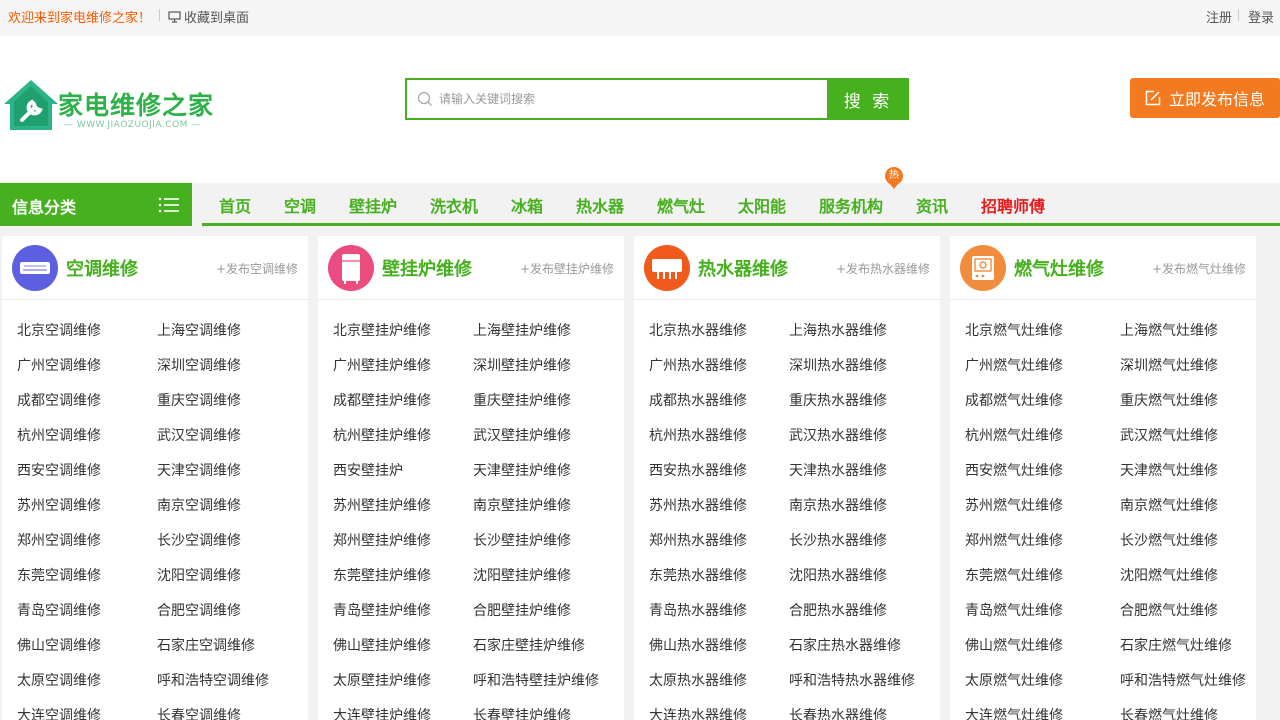 The width and height of the screenshot is (1280, 720). What do you see at coordinates (932, 205) in the screenshot?
I see `nav-news: 资讯` at bounding box center [932, 205].